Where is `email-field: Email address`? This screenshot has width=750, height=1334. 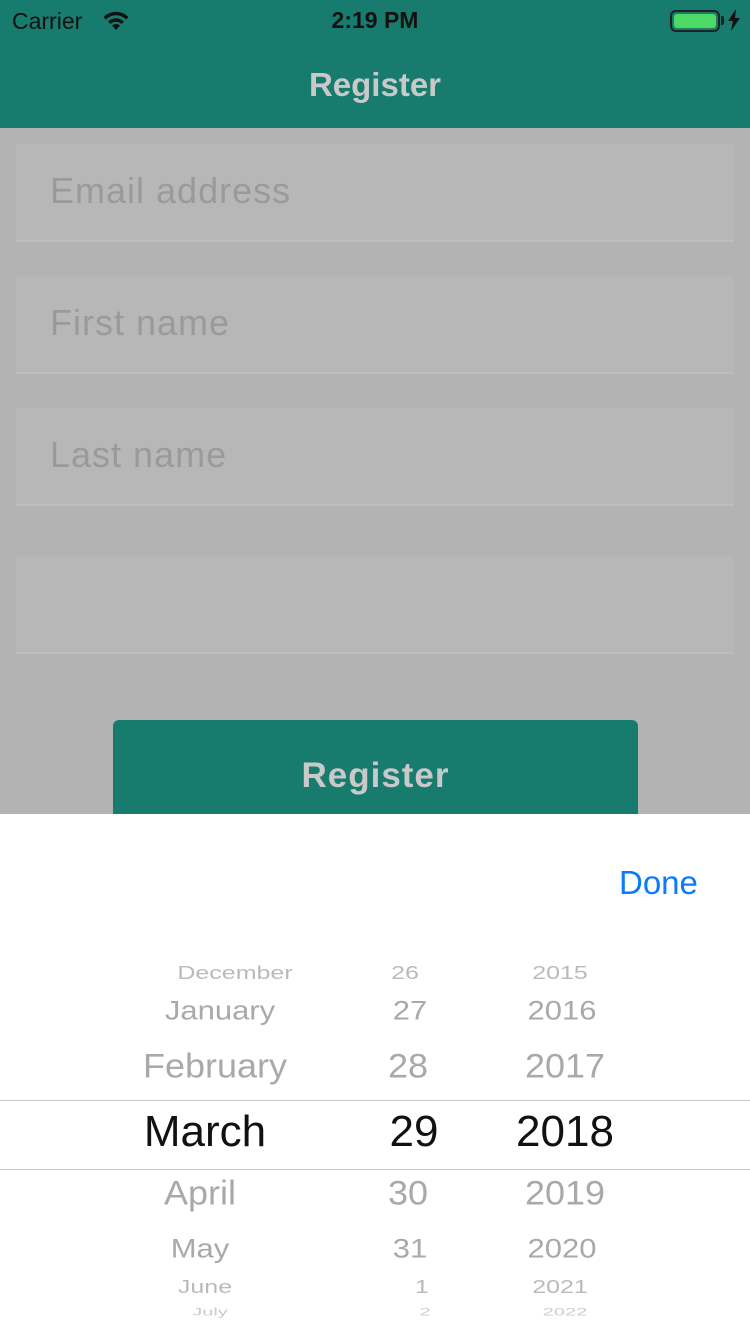 email-field: Email address is located at coordinates (375, 193).